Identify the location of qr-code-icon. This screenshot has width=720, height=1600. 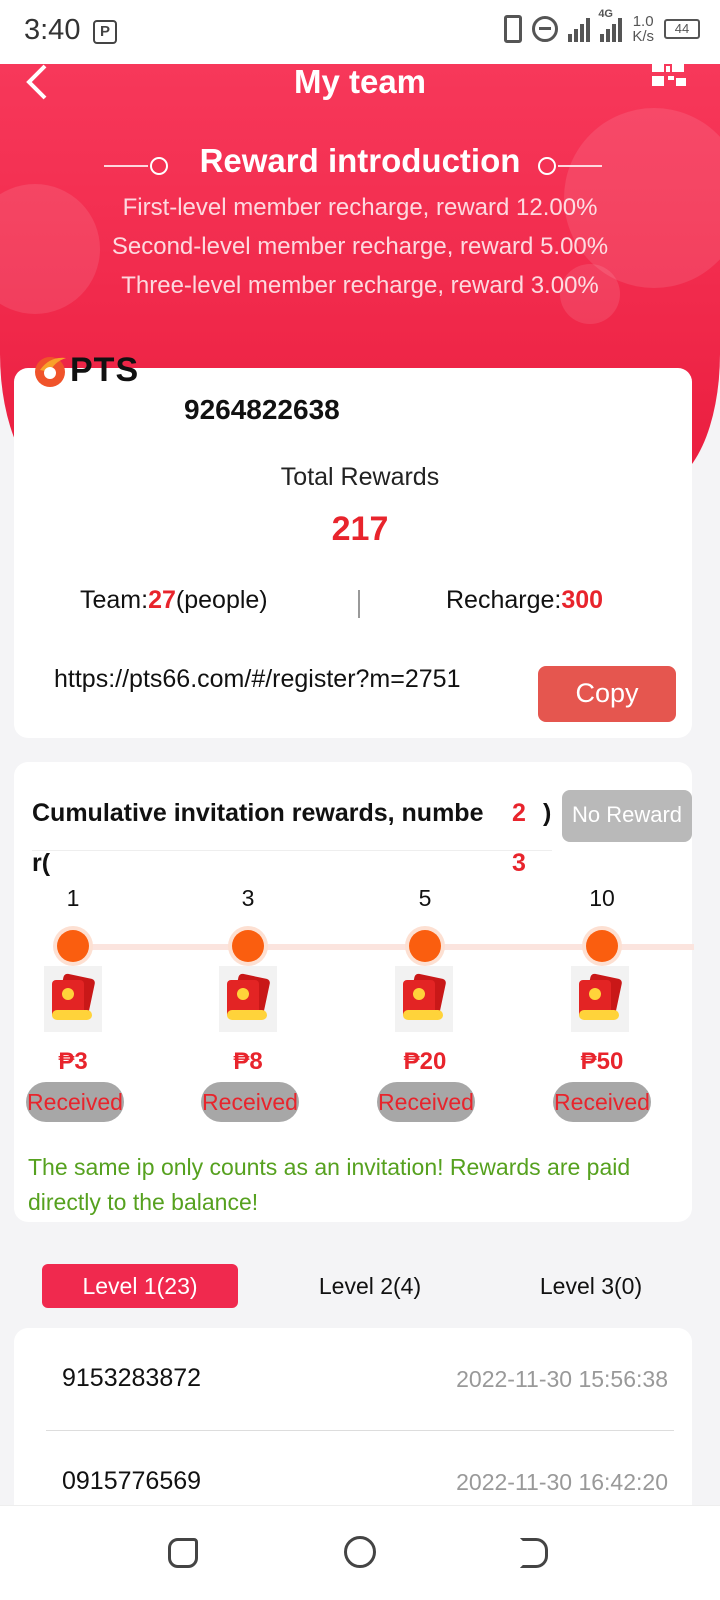
(669, 75).